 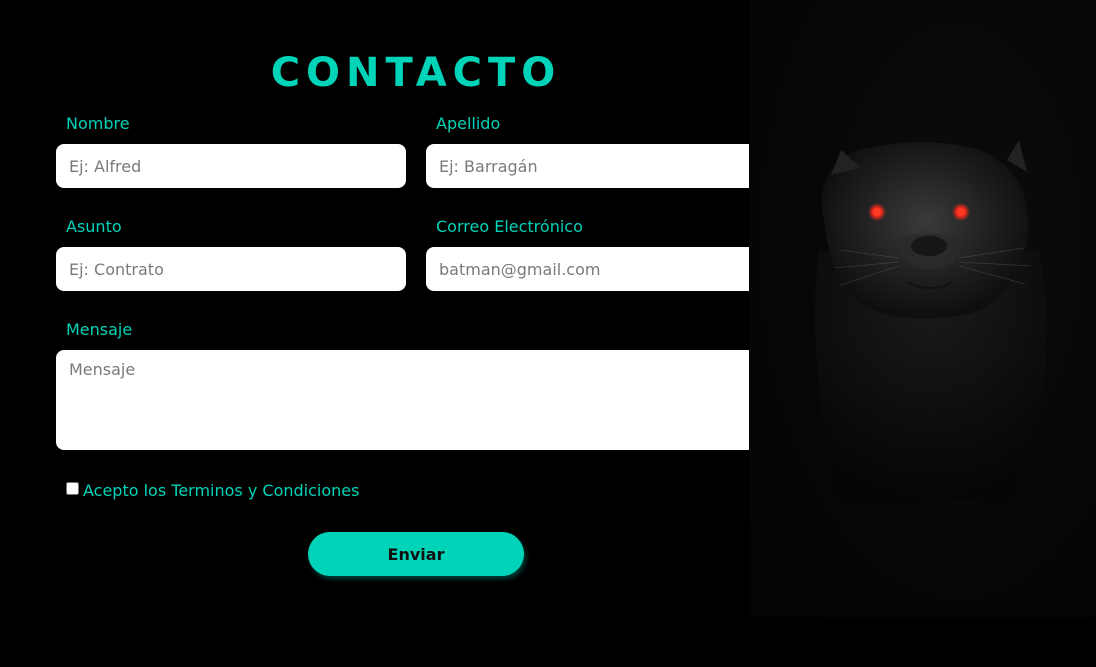 I want to click on panther-illustration, so click(x=931, y=320).